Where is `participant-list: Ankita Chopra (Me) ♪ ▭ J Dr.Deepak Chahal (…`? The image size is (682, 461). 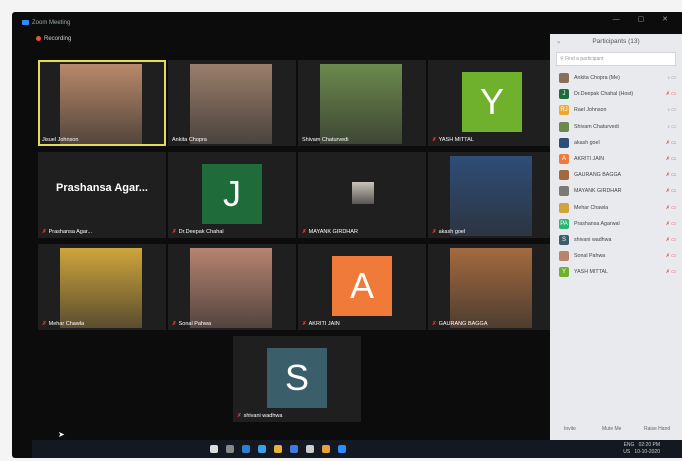
participant-list: Ankita Chopra (Me) ♪ ▭ J Dr.Deepak Chahal (… is located at coordinates (616, 175).